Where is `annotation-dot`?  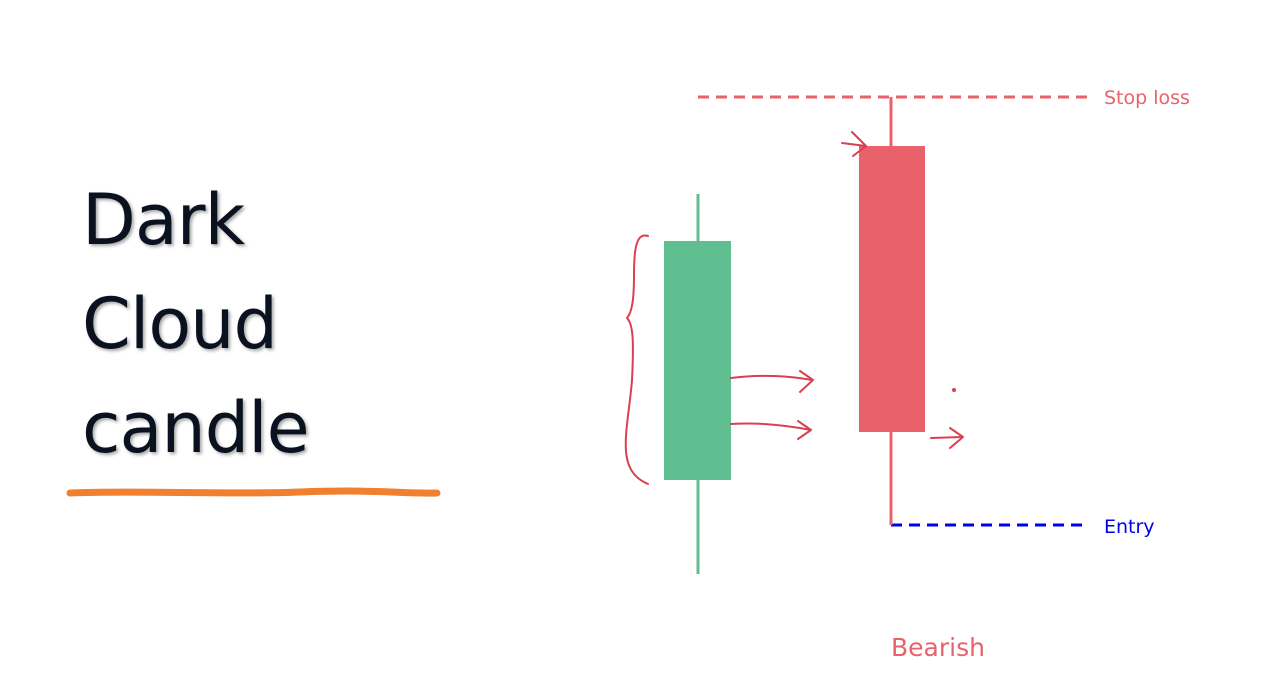
annotation-dot is located at coordinates (954, 390).